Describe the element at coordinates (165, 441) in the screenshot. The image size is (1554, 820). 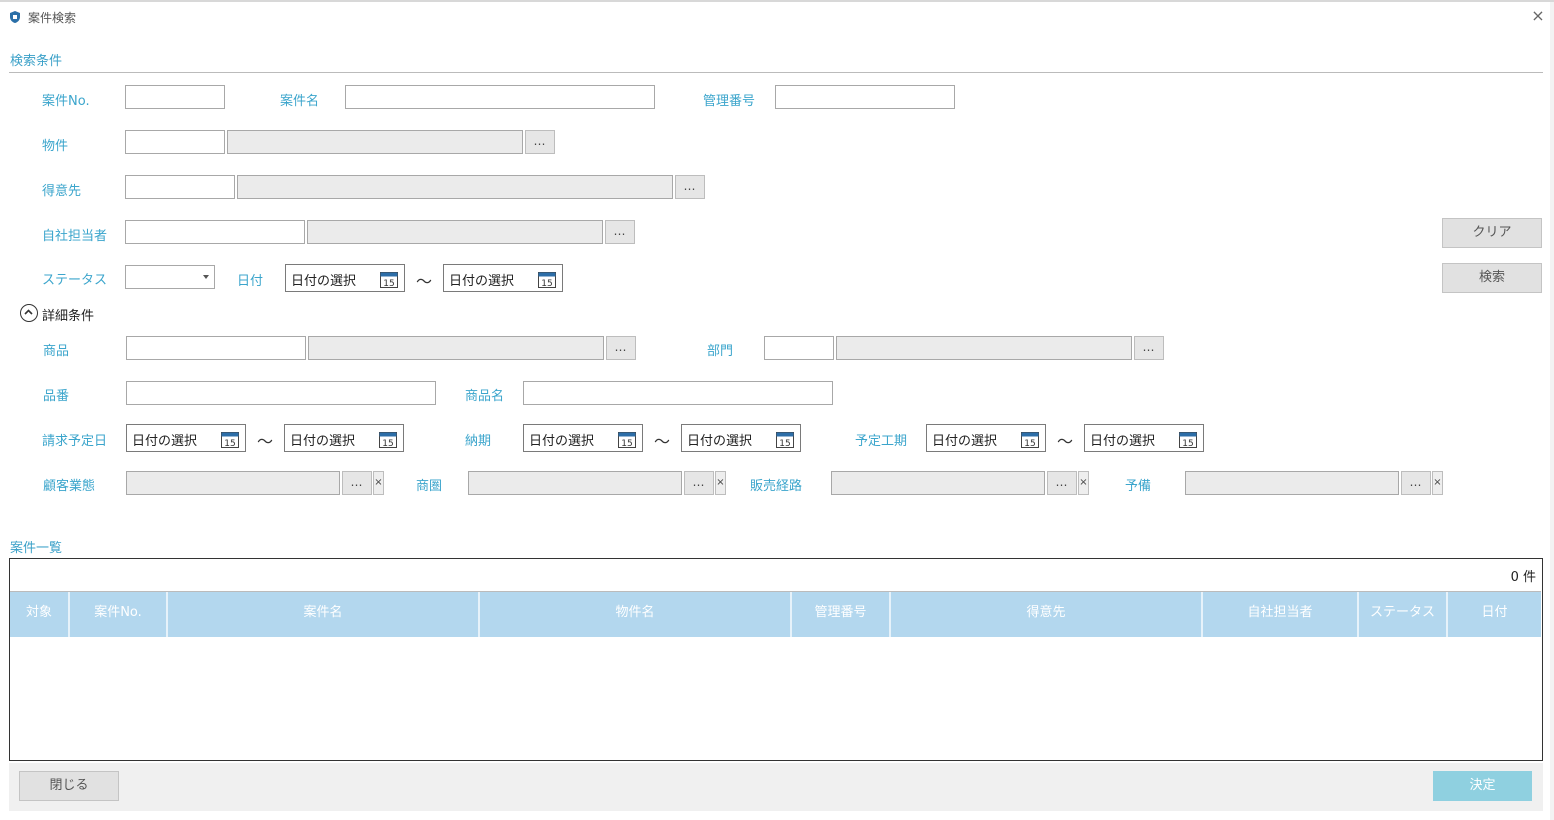
I see `billing-date-from-text: 日付の選択` at that location.